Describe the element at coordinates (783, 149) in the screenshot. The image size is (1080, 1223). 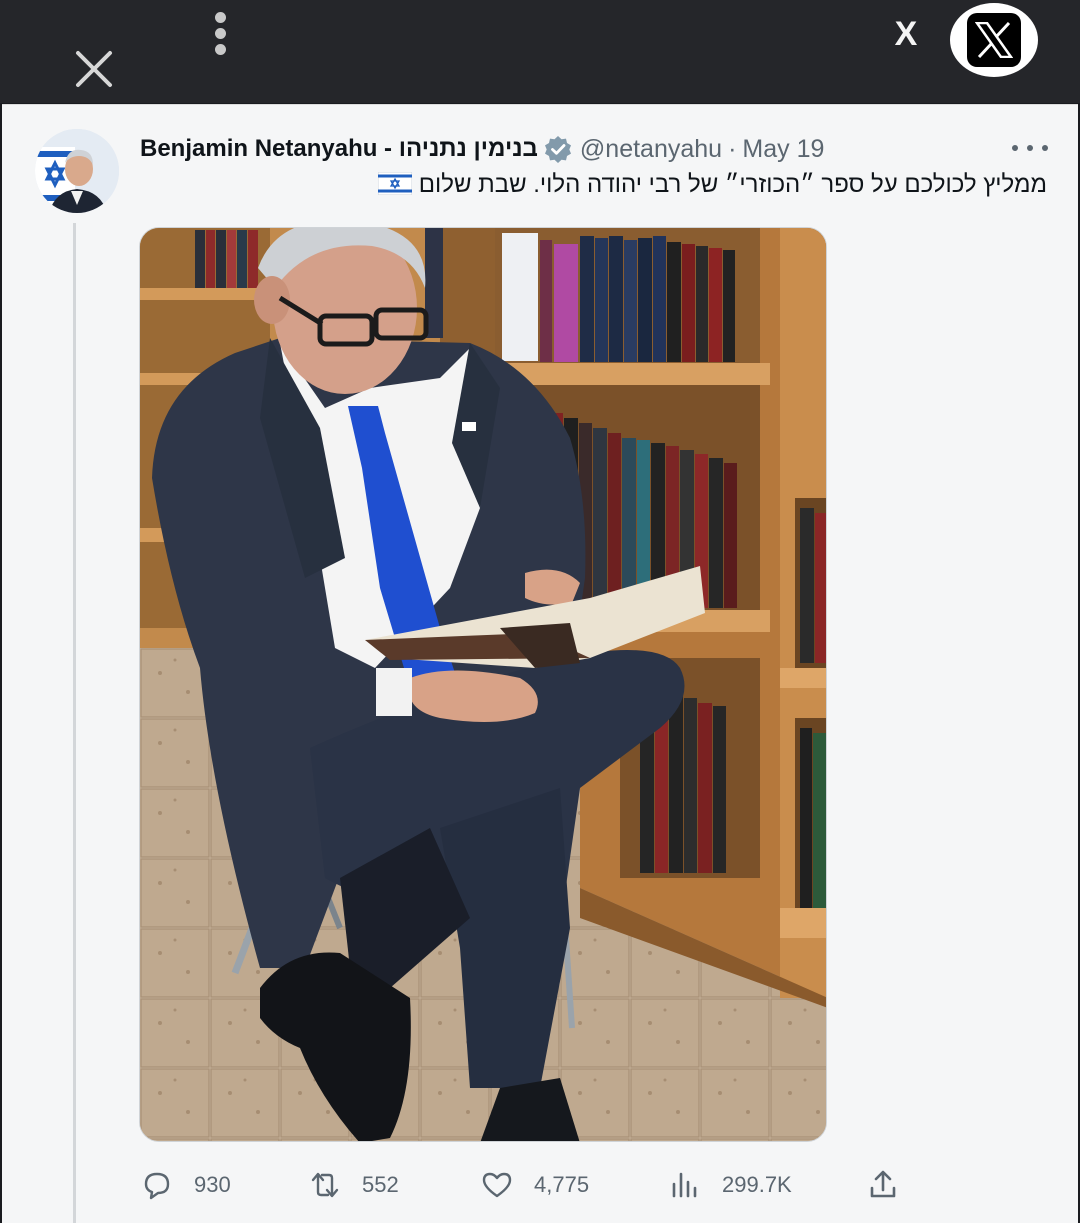
I see `tweet-date: May 19` at that location.